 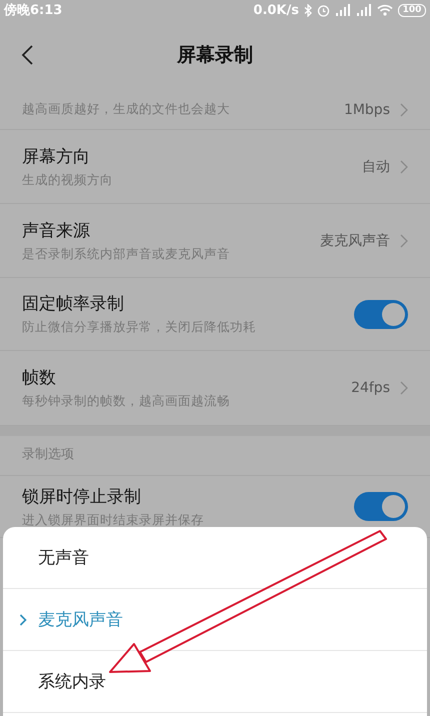 I want to click on bluetooth-icon, so click(x=308, y=10).